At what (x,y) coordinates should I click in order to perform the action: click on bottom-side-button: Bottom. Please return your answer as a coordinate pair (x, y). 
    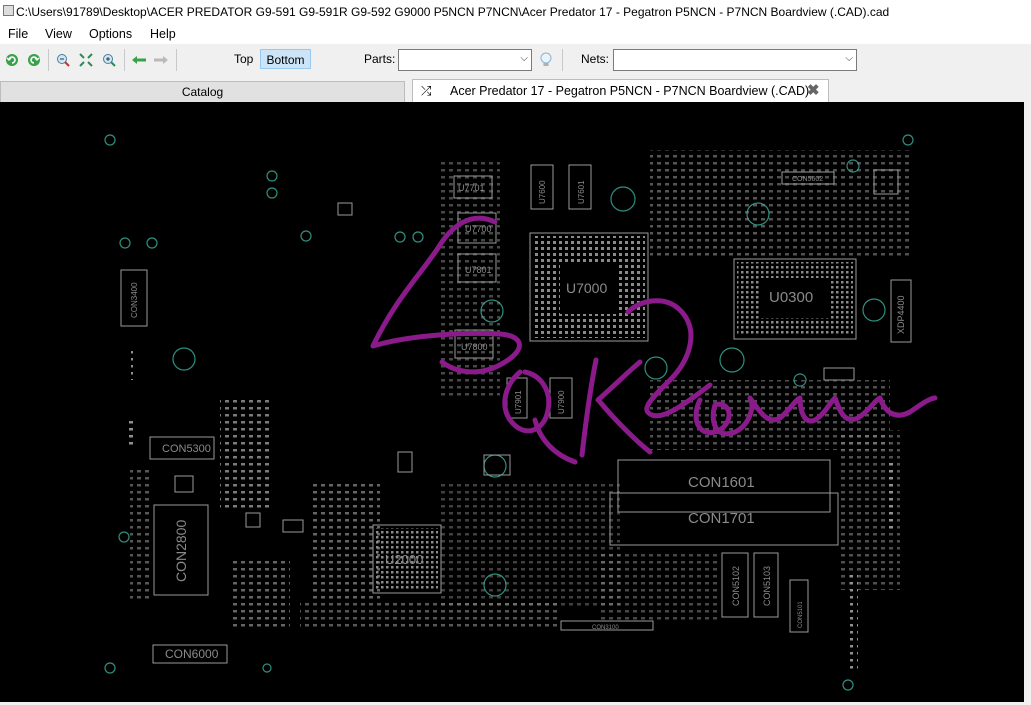
    Looking at the image, I should click on (285, 59).